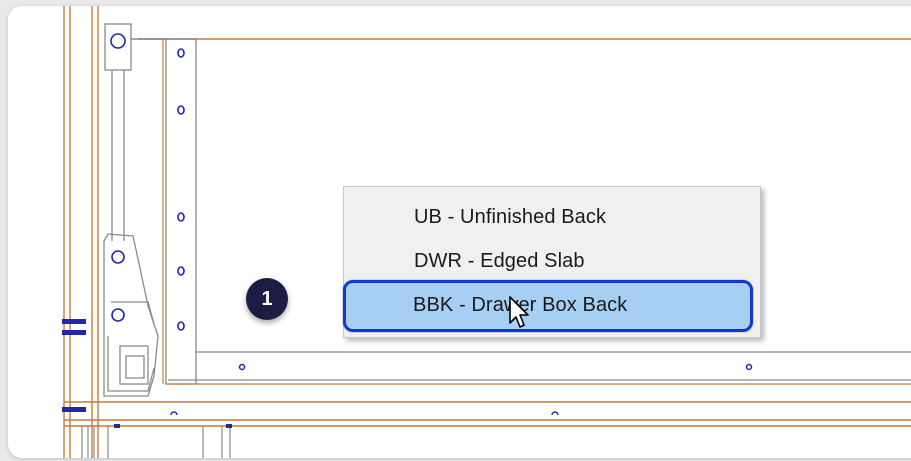 This screenshot has width=911, height=461. What do you see at coordinates (156, 442) in the screenshot?
I see `base-legs` at bounding box center [156, 442].